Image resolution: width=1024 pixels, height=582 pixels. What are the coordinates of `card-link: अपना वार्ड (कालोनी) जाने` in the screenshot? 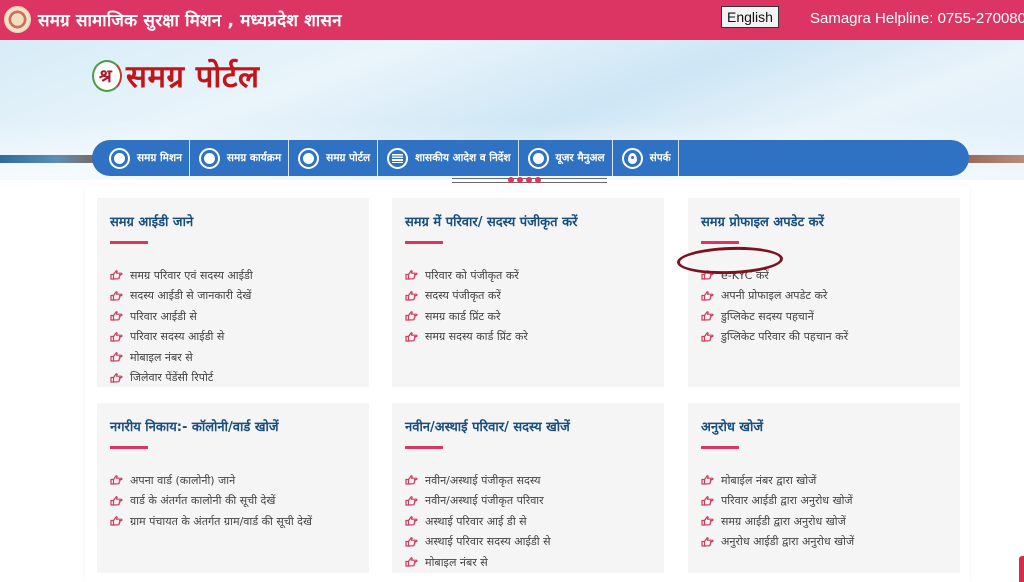 It's located at (239, 480).